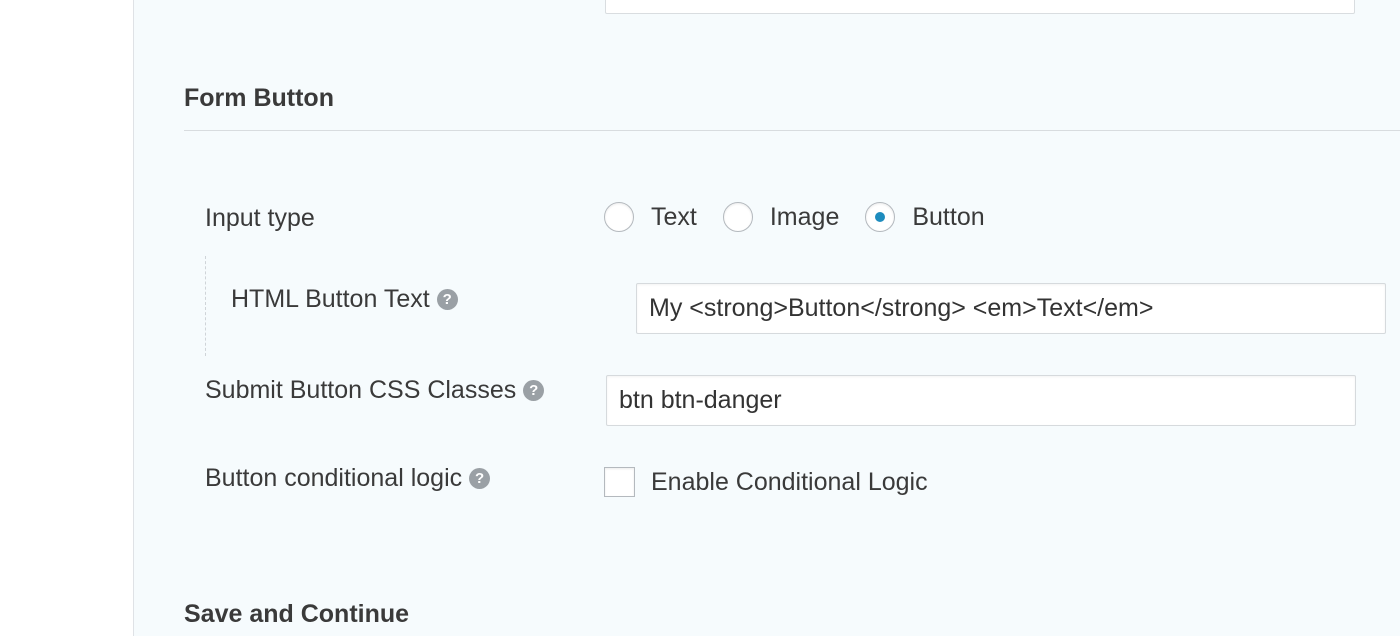  Describe the element at coordinates (650, 217) in the screenshot. I see `radio-option-text: Text` at that location.